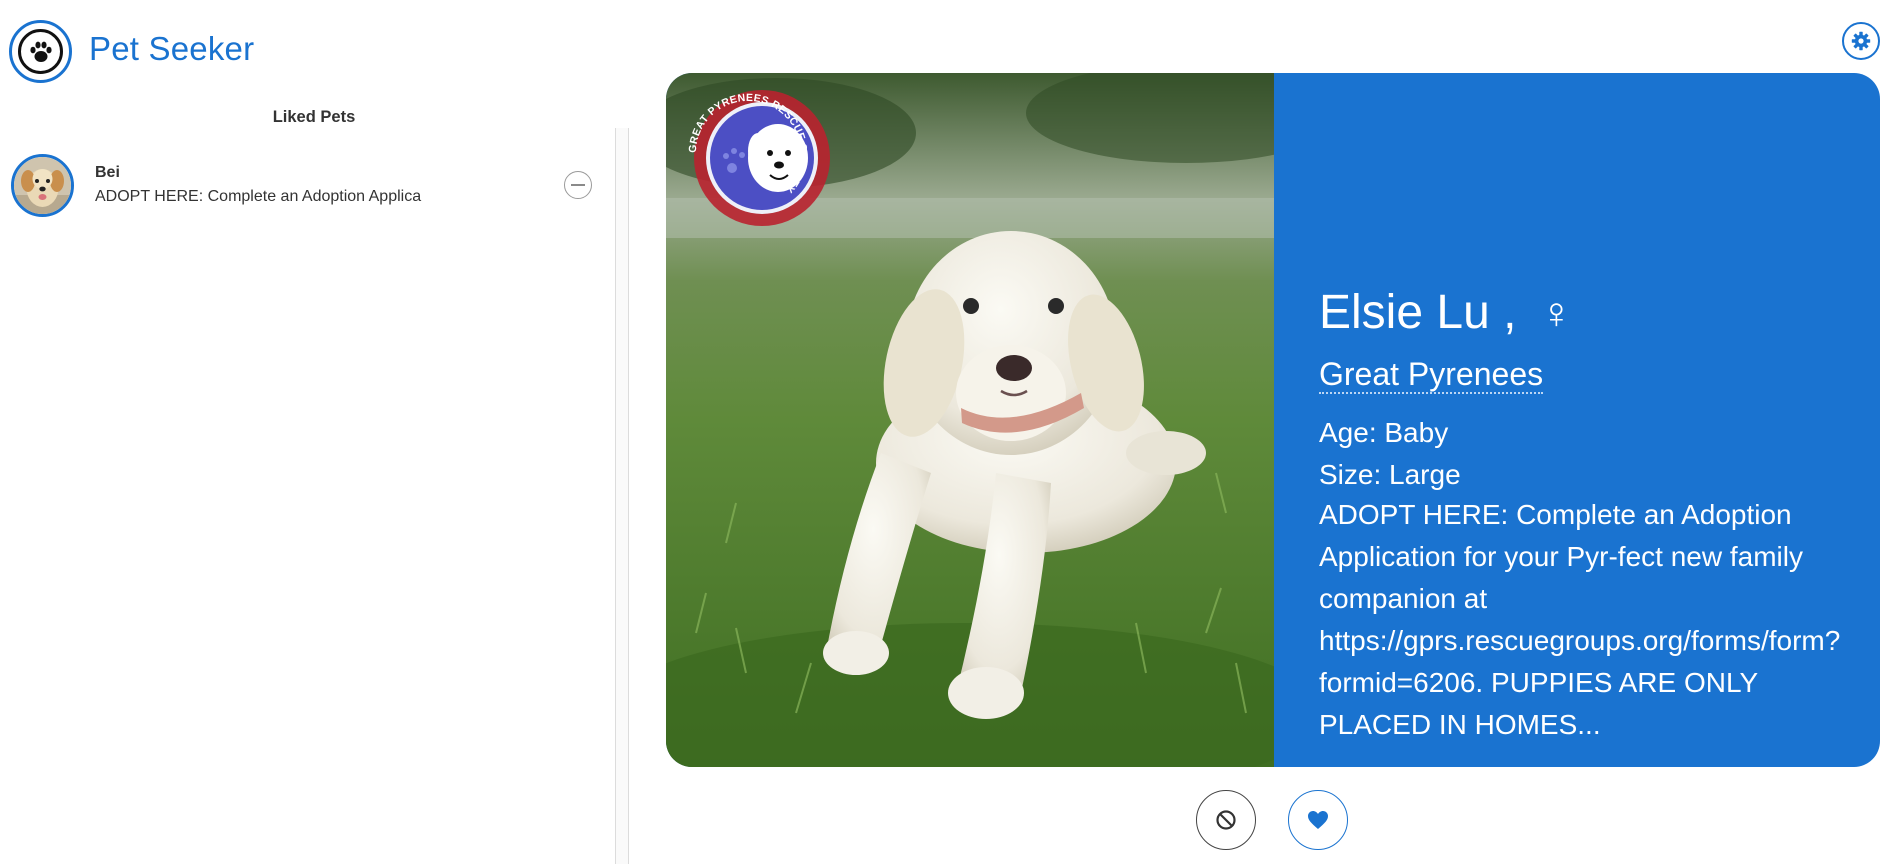 The height and width of the screenshot is (864, 1894). Describe the element at coordinates (1418, 312) in the screenshot. I see `pet-name-text: Elsie Lu ,` at that location.